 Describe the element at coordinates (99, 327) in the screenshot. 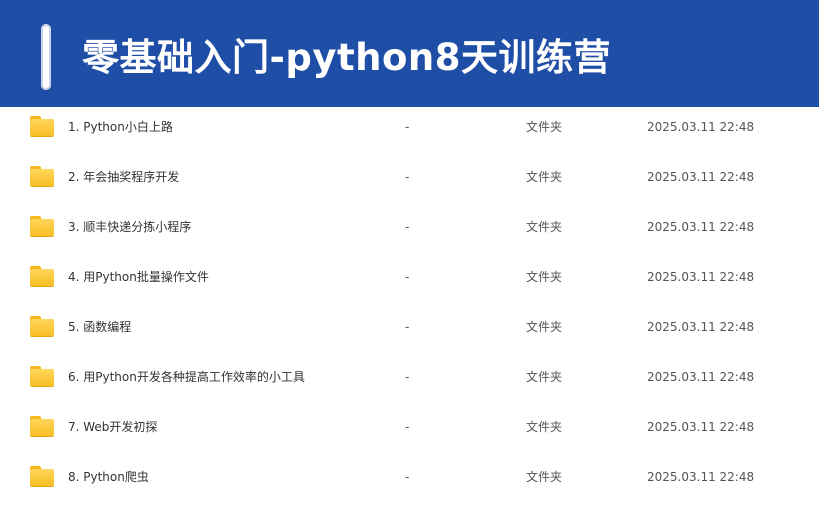

I see `file-name: 5. 函数编程` at that location.